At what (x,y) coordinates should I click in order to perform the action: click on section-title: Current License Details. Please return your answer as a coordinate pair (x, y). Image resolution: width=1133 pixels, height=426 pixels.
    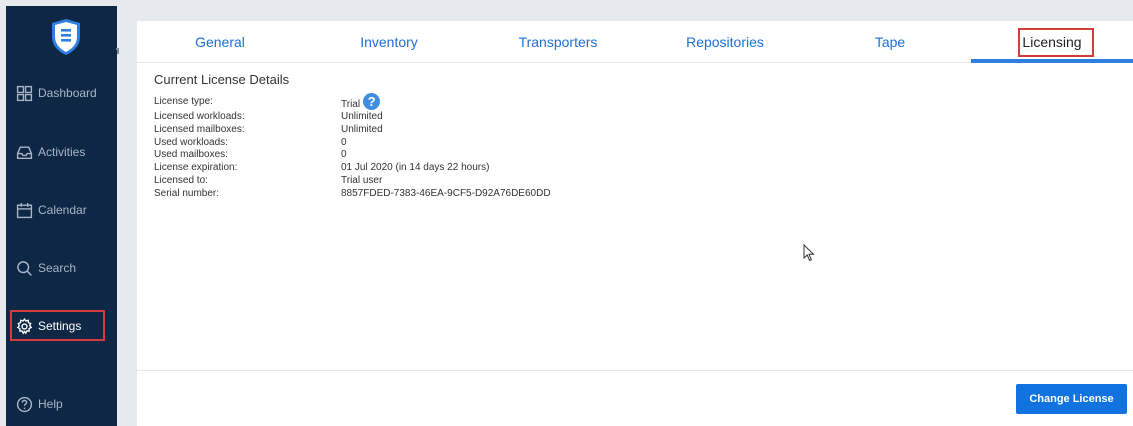
    Looking at the image, I should click on (222, 79).